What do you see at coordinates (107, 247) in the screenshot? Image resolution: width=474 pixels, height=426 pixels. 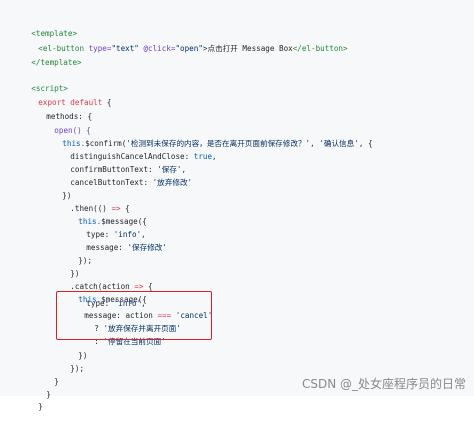 I see `code-token: message:` at bounding box center [107, 247].